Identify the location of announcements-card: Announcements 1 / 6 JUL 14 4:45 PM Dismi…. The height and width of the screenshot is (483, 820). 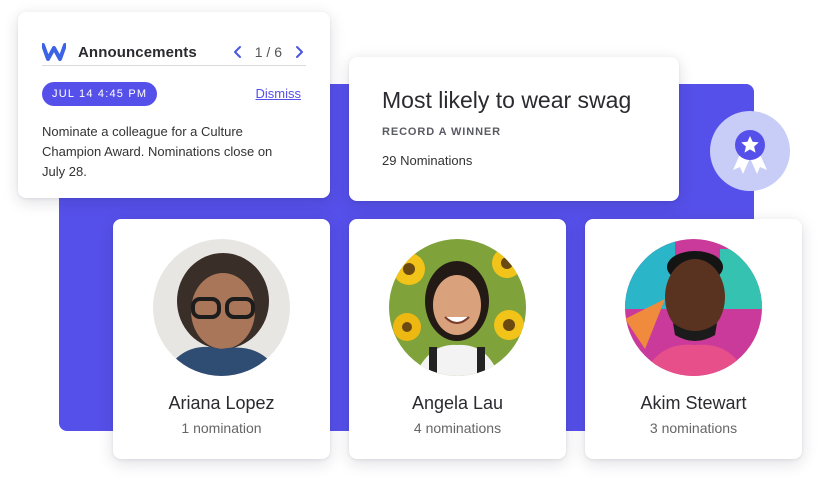
(174, 105).